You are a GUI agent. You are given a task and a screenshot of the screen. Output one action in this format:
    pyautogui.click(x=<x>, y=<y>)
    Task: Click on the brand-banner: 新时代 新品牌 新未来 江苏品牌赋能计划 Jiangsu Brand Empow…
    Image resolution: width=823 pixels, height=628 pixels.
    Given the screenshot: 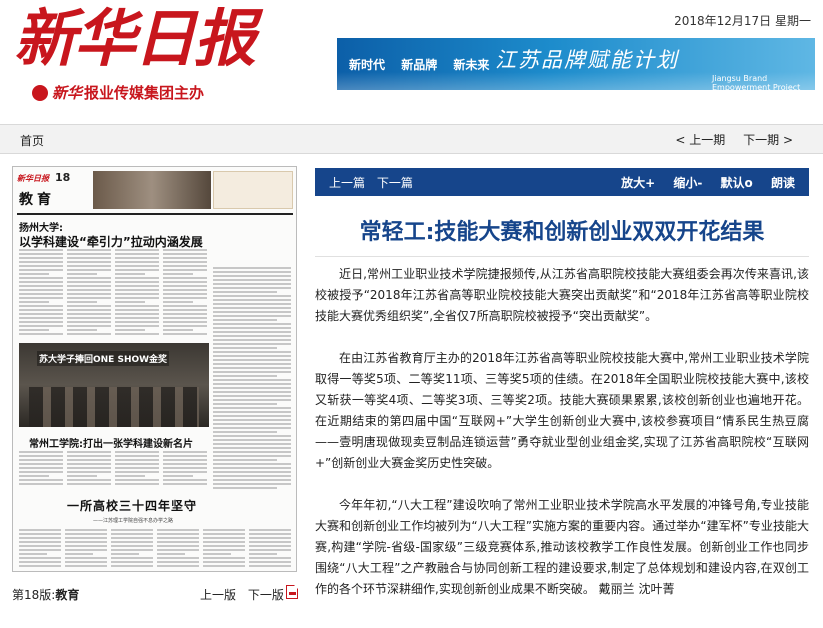 What is the action you would take?
    pyautogui.click(x=576, y=64)
    